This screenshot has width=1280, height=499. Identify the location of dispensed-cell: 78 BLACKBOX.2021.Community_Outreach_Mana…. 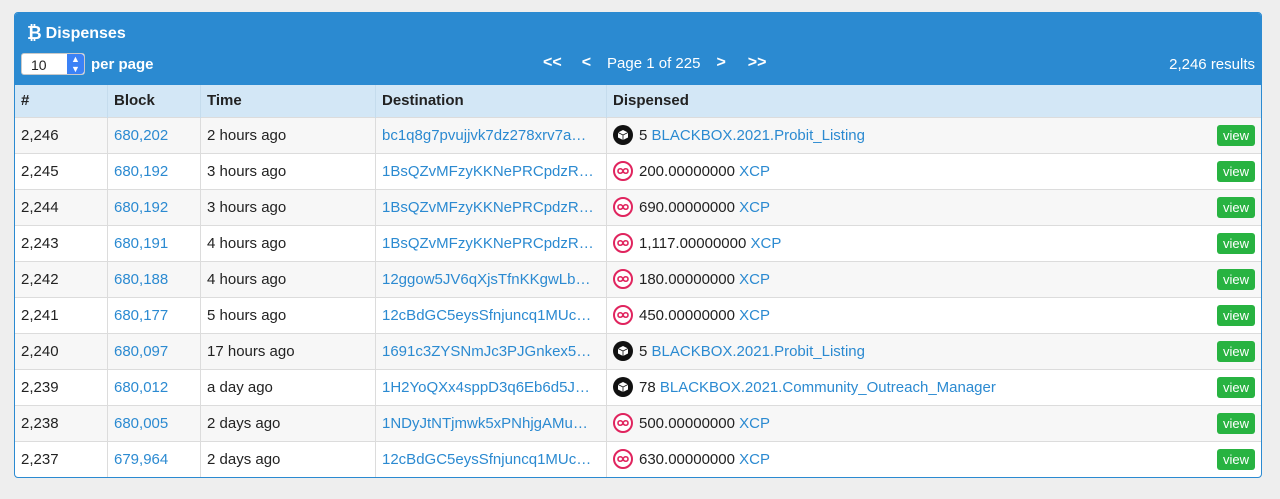
(804, 387).